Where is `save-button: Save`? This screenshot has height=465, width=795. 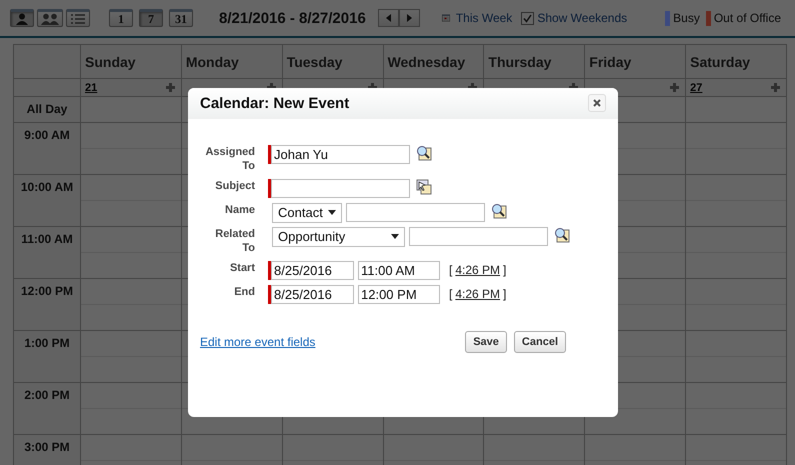 save-button: Save is located at coordinates (486, 341).